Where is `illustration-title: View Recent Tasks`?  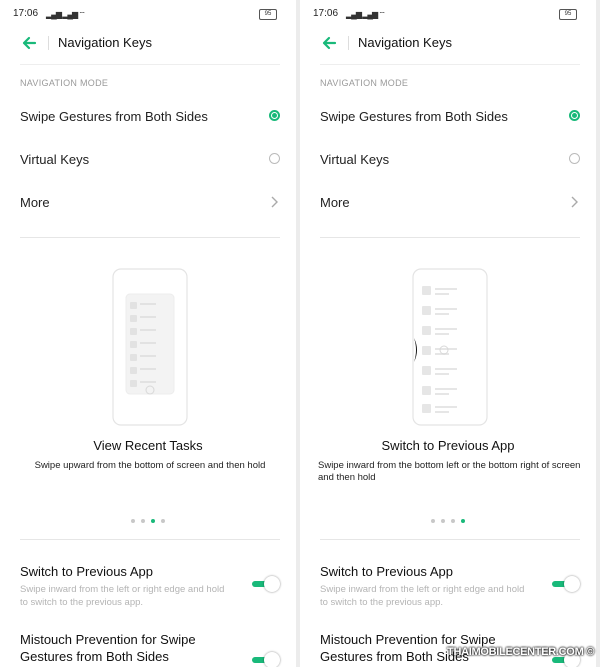 illustration-title: View Recent Tasks is located at coordinates (148, 445).